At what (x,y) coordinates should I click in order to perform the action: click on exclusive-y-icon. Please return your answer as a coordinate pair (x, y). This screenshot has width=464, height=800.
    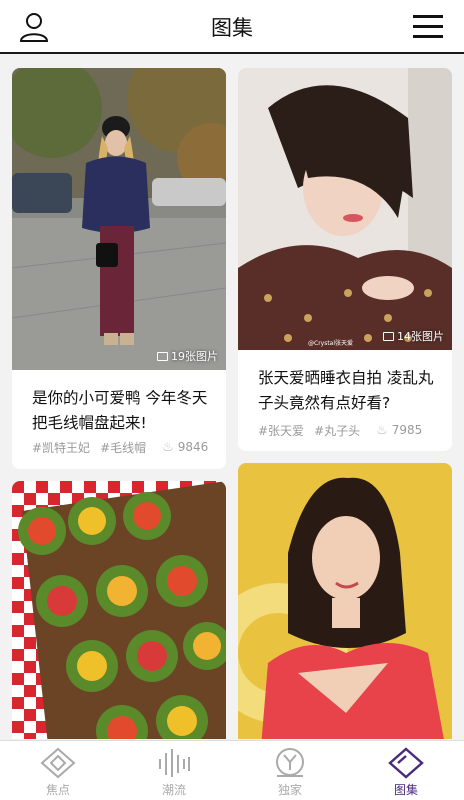
    Looking at the image, I should click on (290, 762).